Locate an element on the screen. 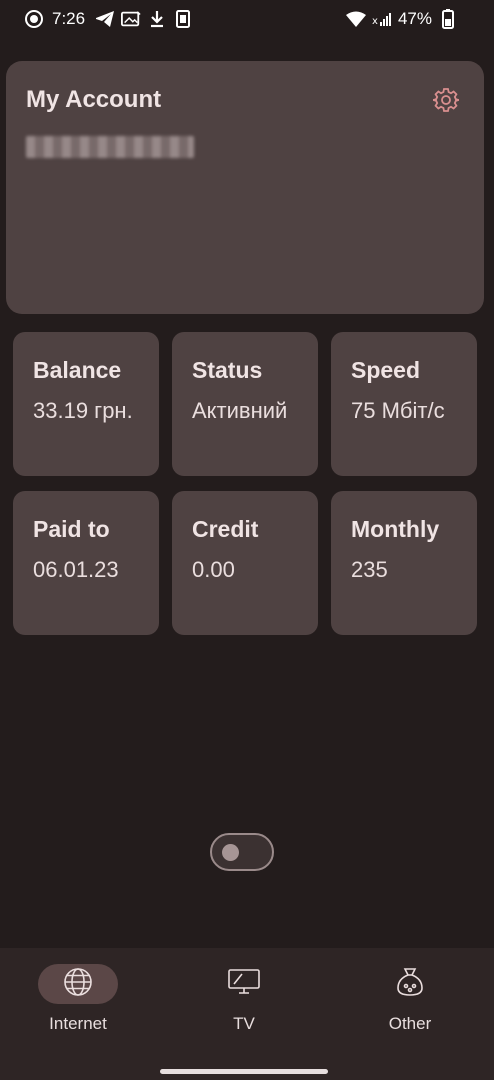 This screenshot has height=1080, width=494. nav-label-internet: Internet is located at coordinates (78, 1023).